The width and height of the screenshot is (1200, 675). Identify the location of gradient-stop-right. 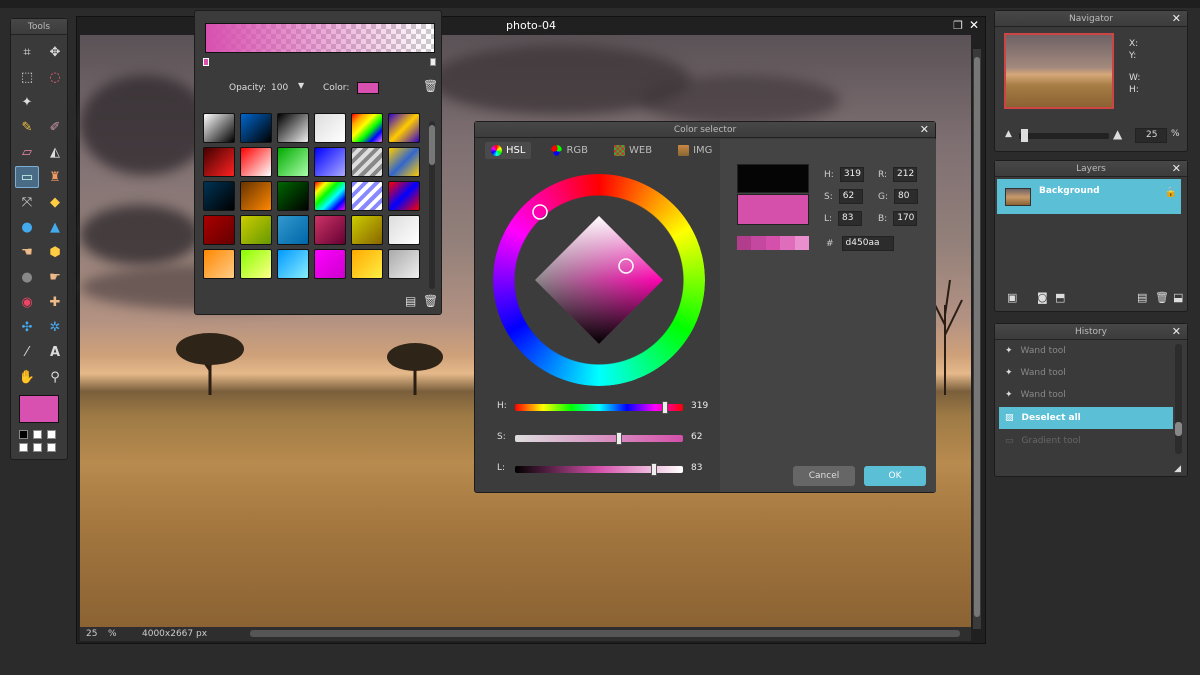
(433, 62).